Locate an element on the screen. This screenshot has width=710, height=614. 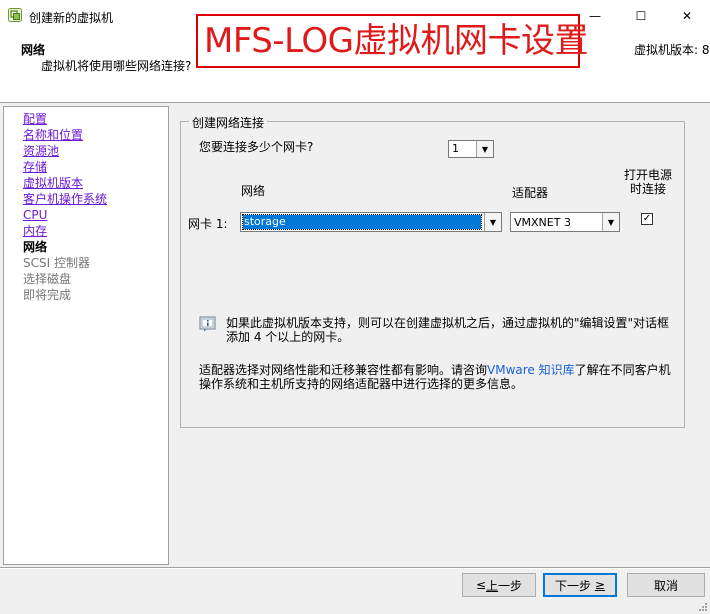
sidebar-step-3: 存储 is located at coordinates (95, 167).